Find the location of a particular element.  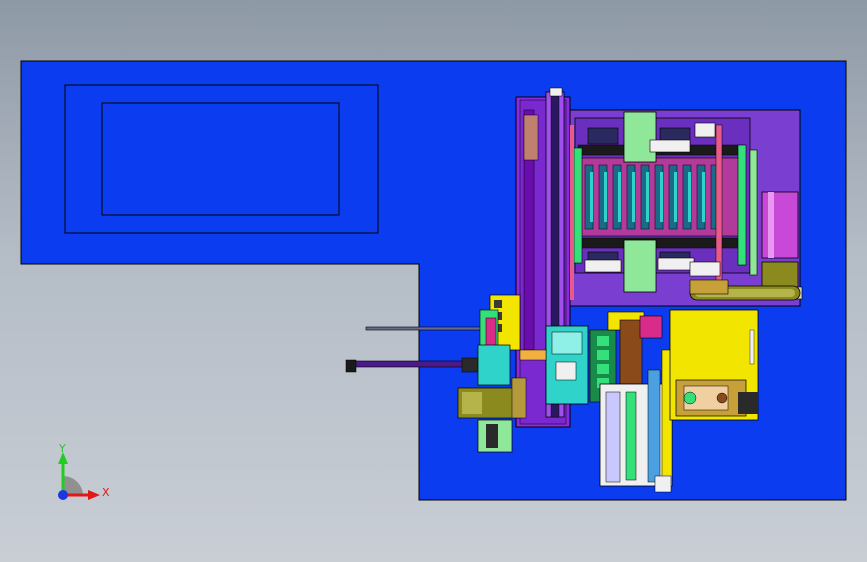

z-axis-origin is located at coordinates (63, 495).